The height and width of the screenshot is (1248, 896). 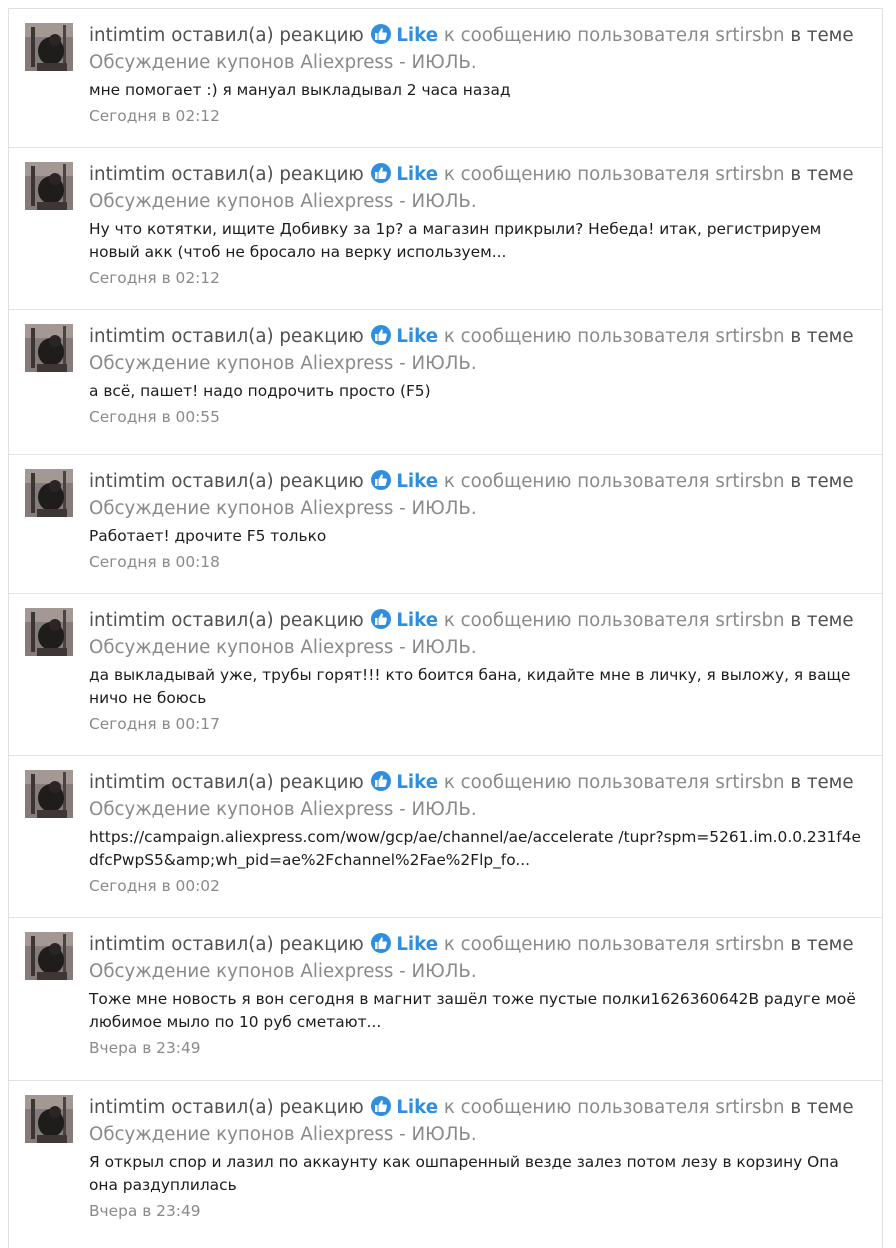 I want to click on message-snippet: а всё, пашет! надо подрочить просто (F5), so click(x=260, y=391).